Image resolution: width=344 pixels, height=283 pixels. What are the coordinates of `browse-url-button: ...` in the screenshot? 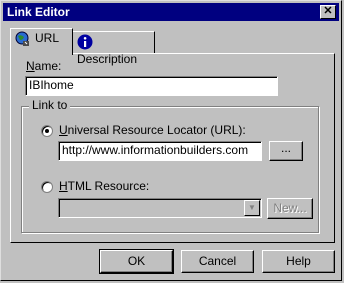 It's located at (286, 151).